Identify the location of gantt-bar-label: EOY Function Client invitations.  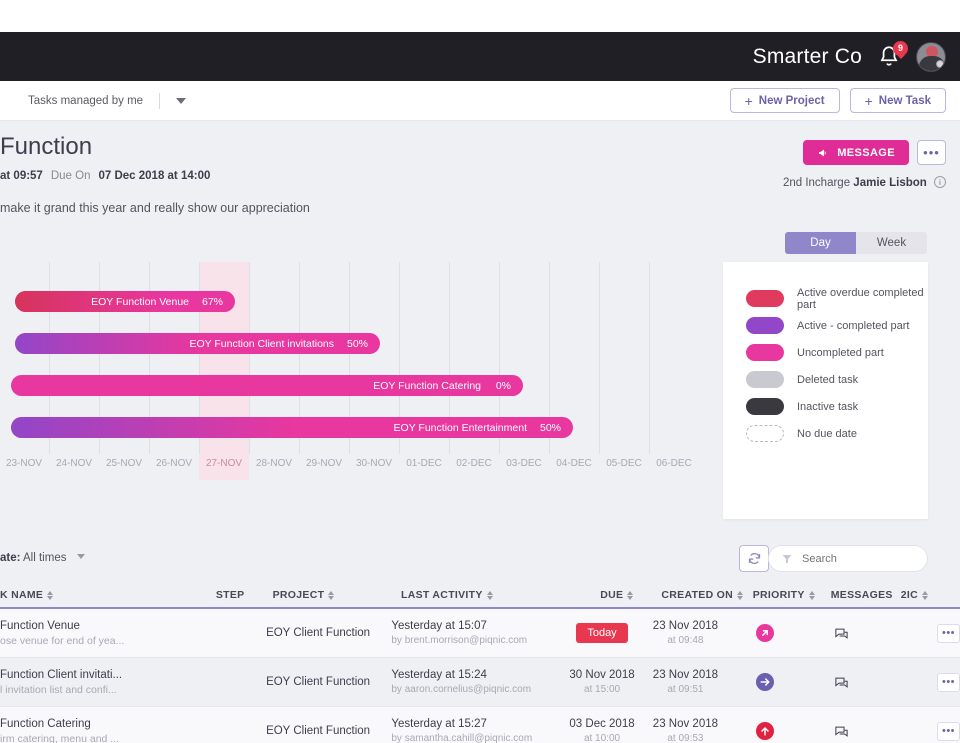
(261, 343).